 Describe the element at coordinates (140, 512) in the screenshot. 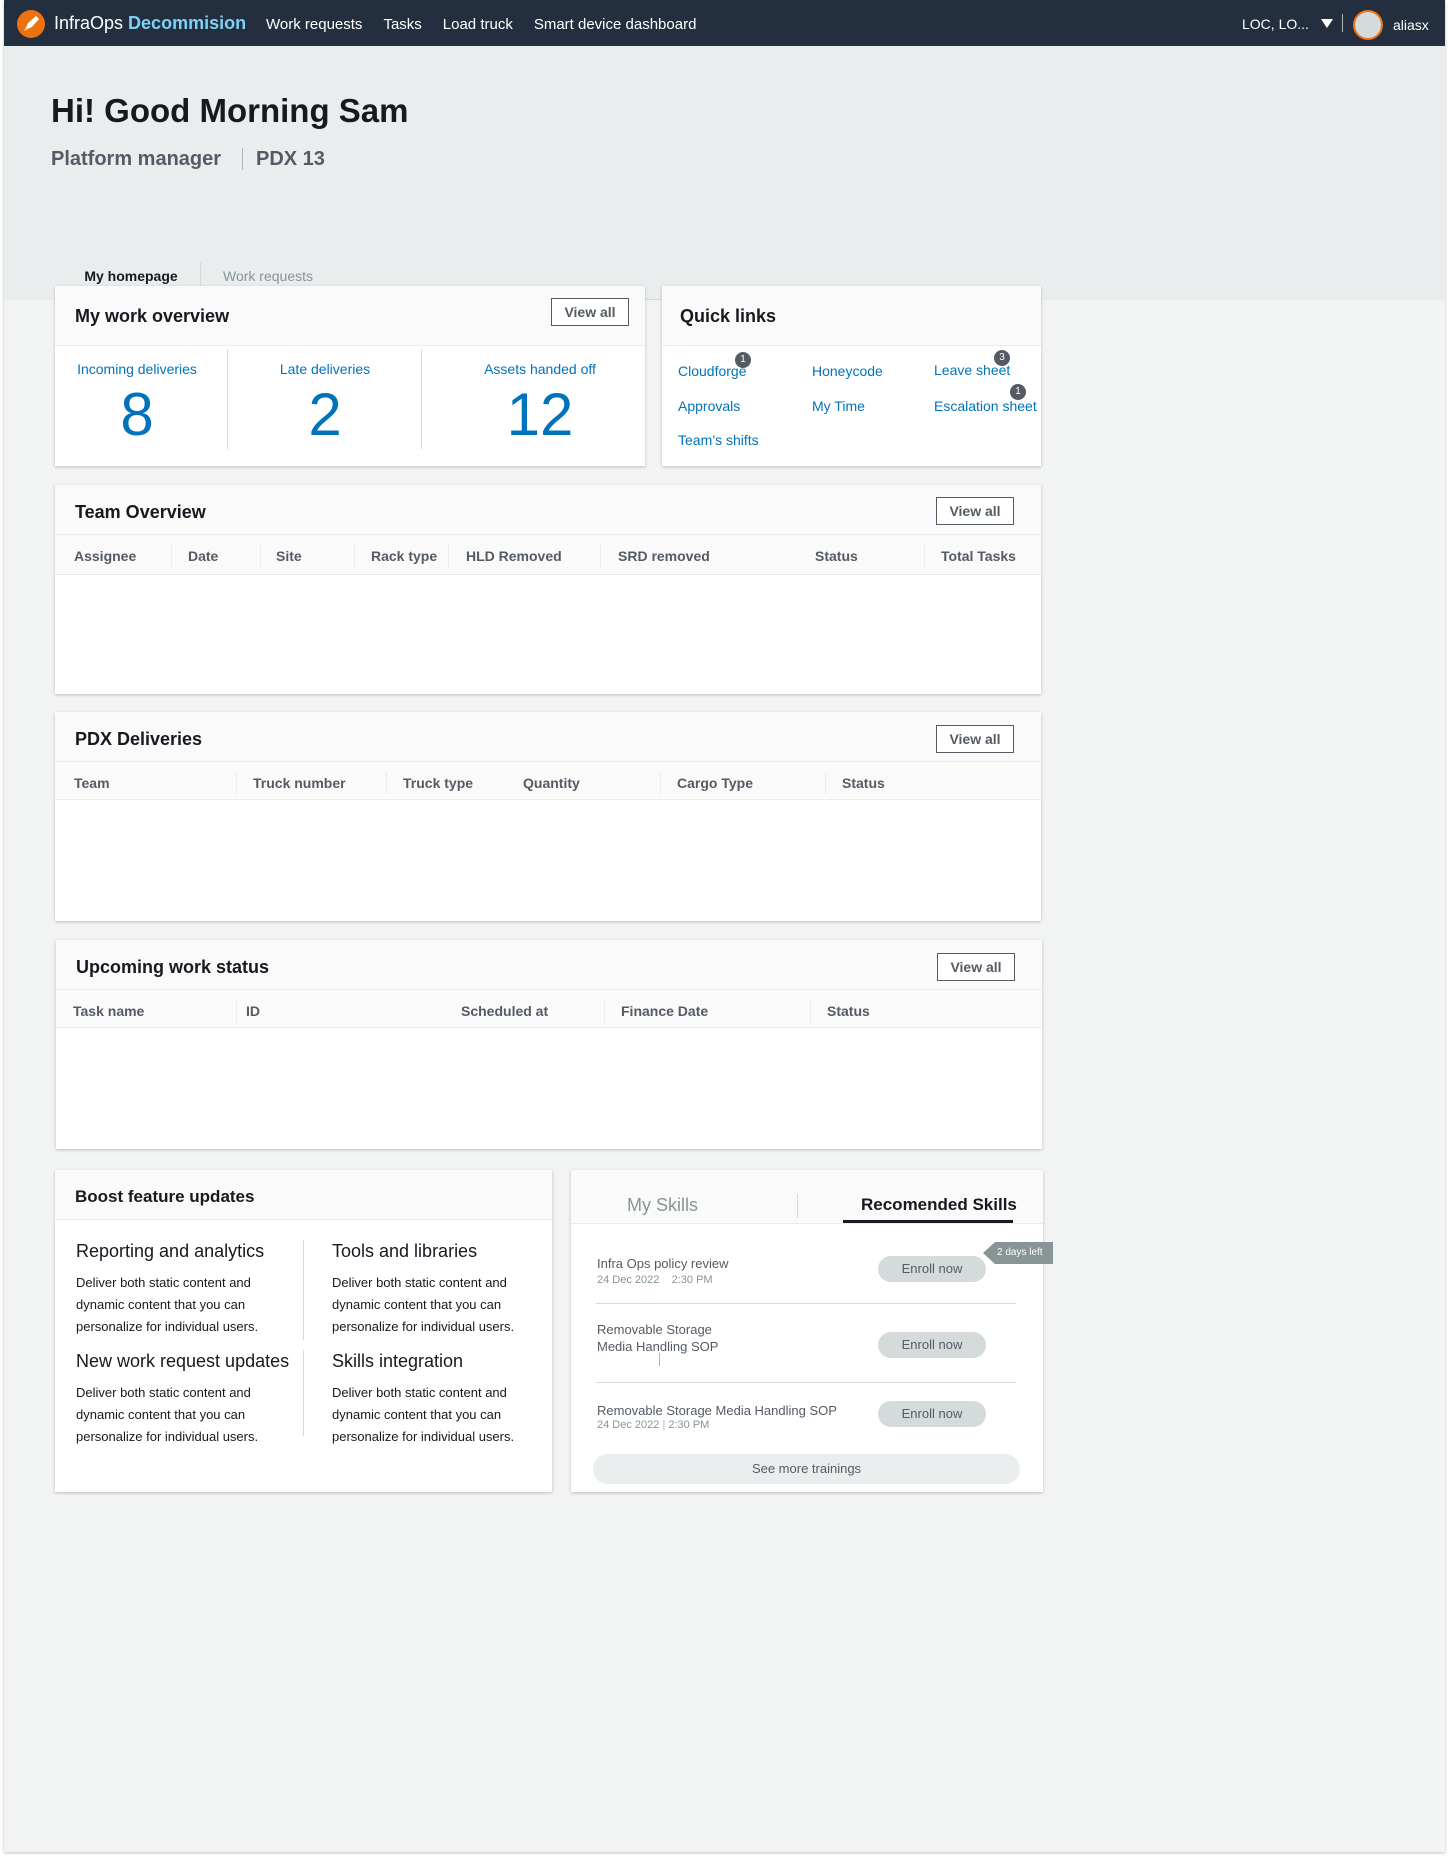

I see `card-title: Team Overview` at that location.